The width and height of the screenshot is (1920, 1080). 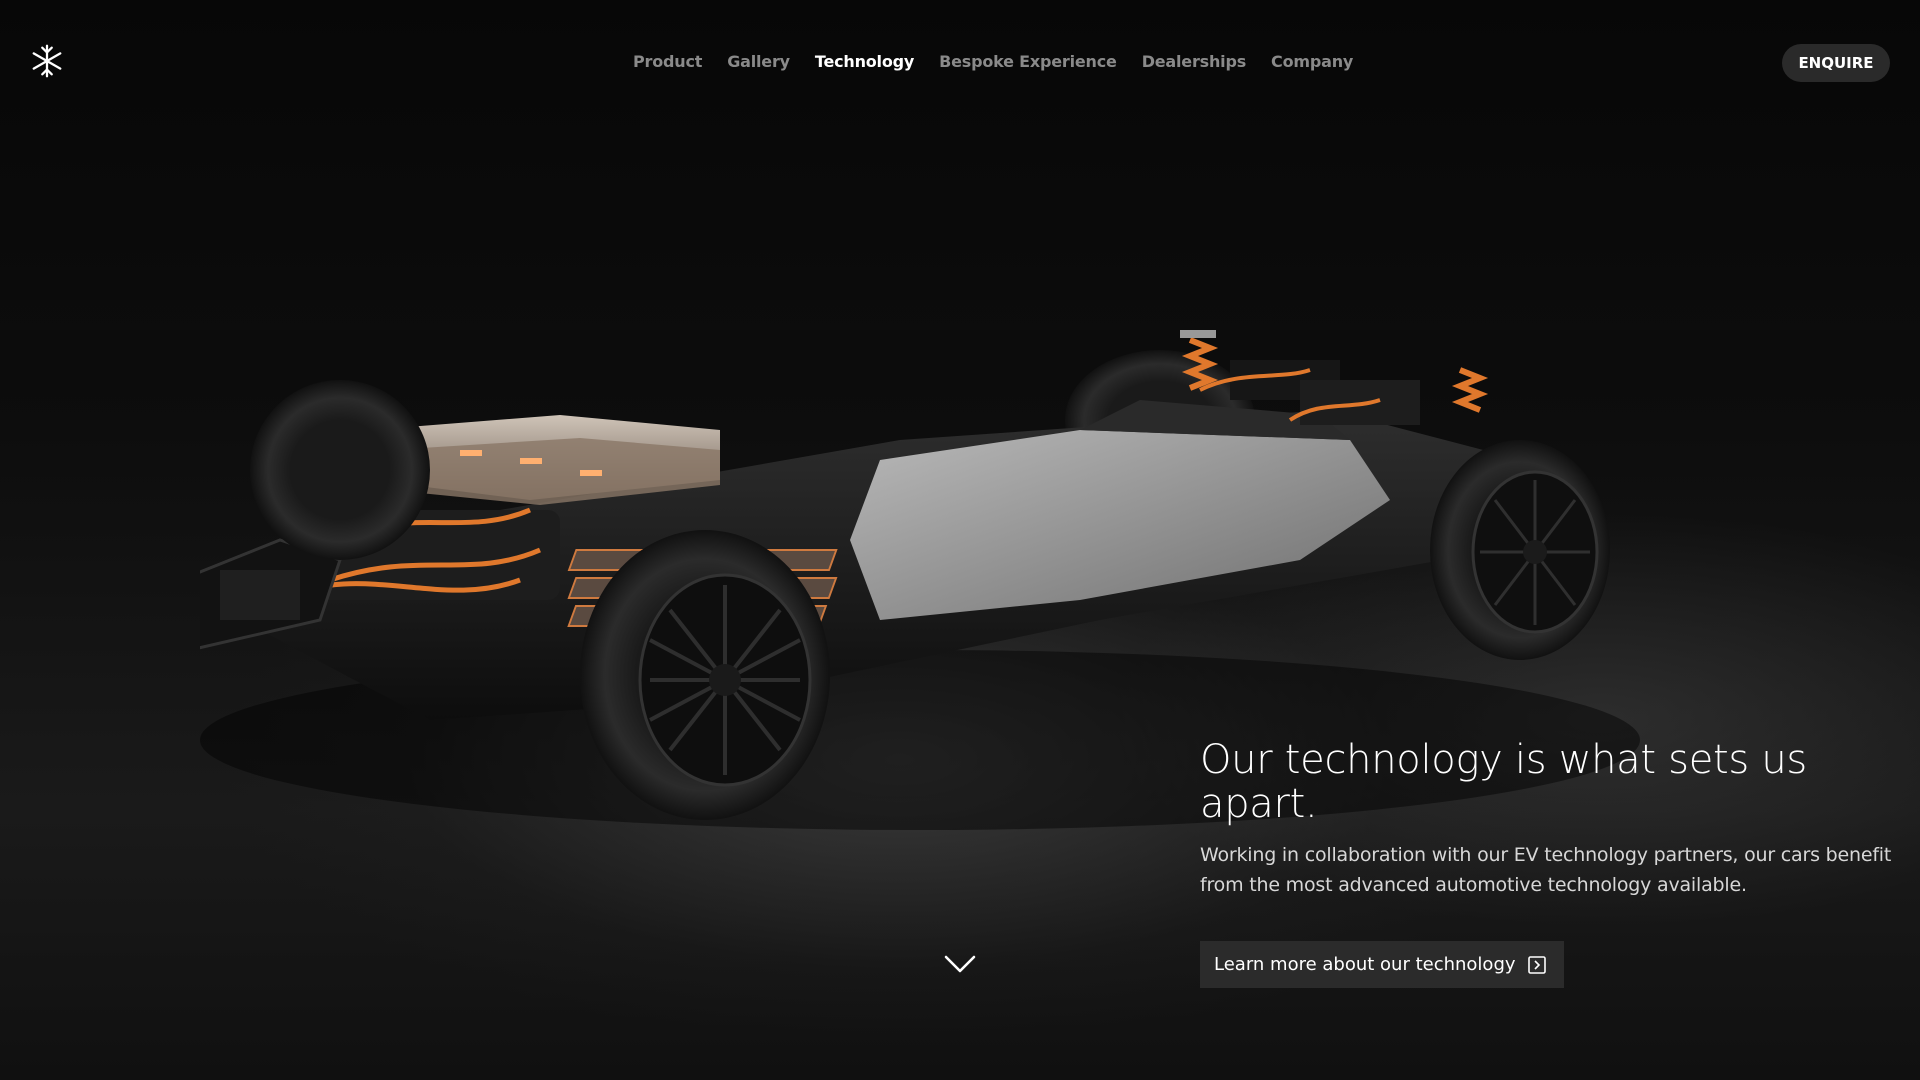 I want to click on cta-label: Learn more about our technology, so click(x=1365, y=964).